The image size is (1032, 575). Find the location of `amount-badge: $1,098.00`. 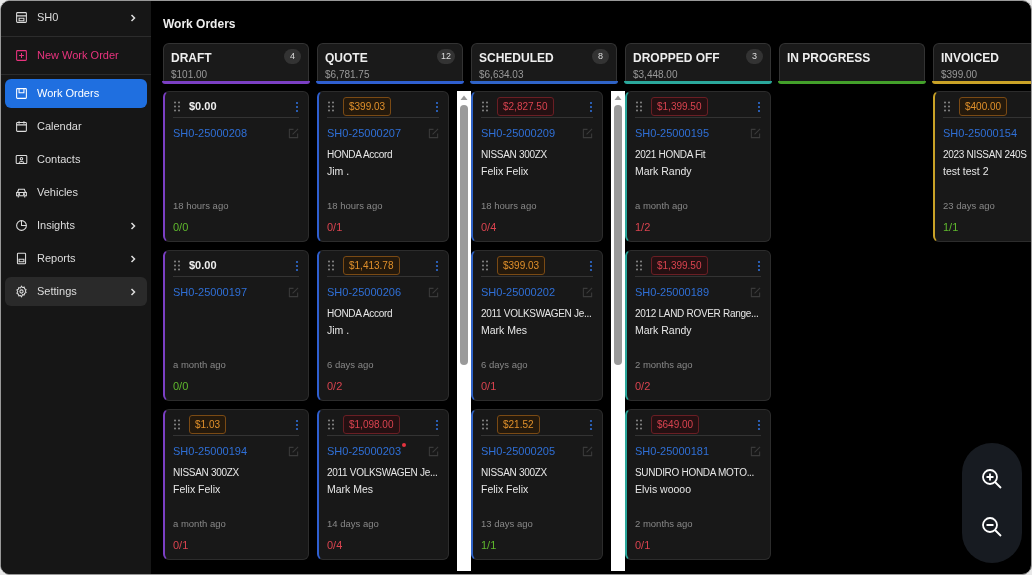

amount-badge: $1,098.00 is located at coordinates (371, 424).